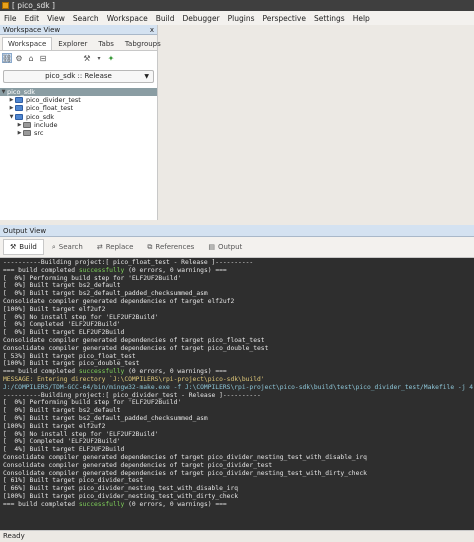 This screenshot has width=474, height=542. What do you see at coordinates (284, 18) in the screenshot?
I see `menu-item-perspective: Perspective` at bounding box center [284, 18].